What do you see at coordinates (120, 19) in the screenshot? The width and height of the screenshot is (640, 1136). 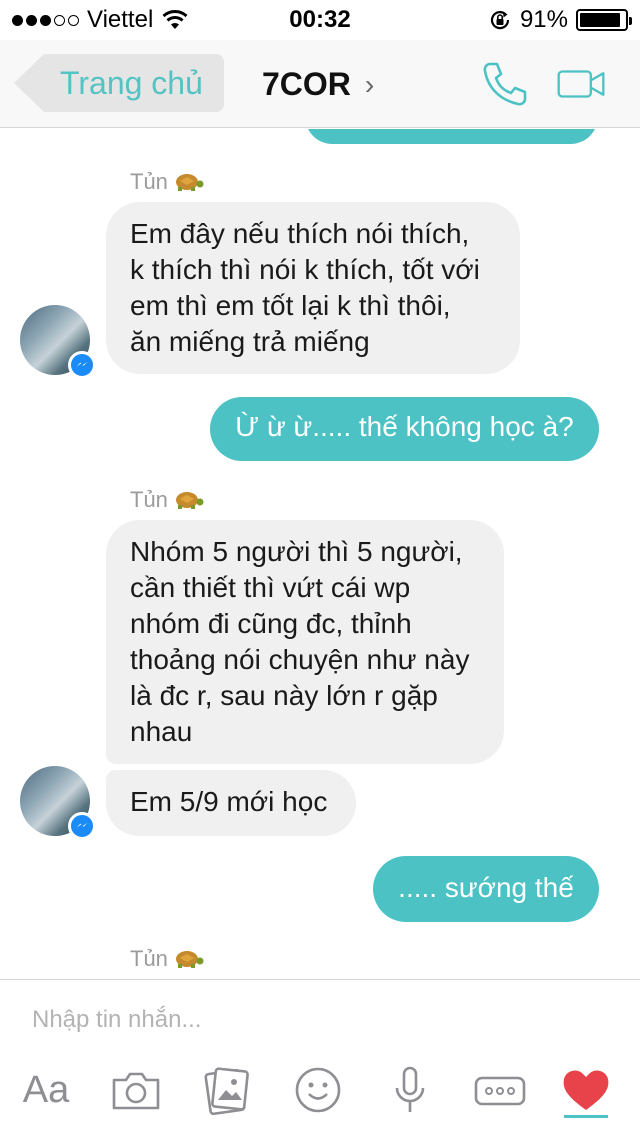 I see `carrier-name: Viettel` at bounding box center [120, 19].